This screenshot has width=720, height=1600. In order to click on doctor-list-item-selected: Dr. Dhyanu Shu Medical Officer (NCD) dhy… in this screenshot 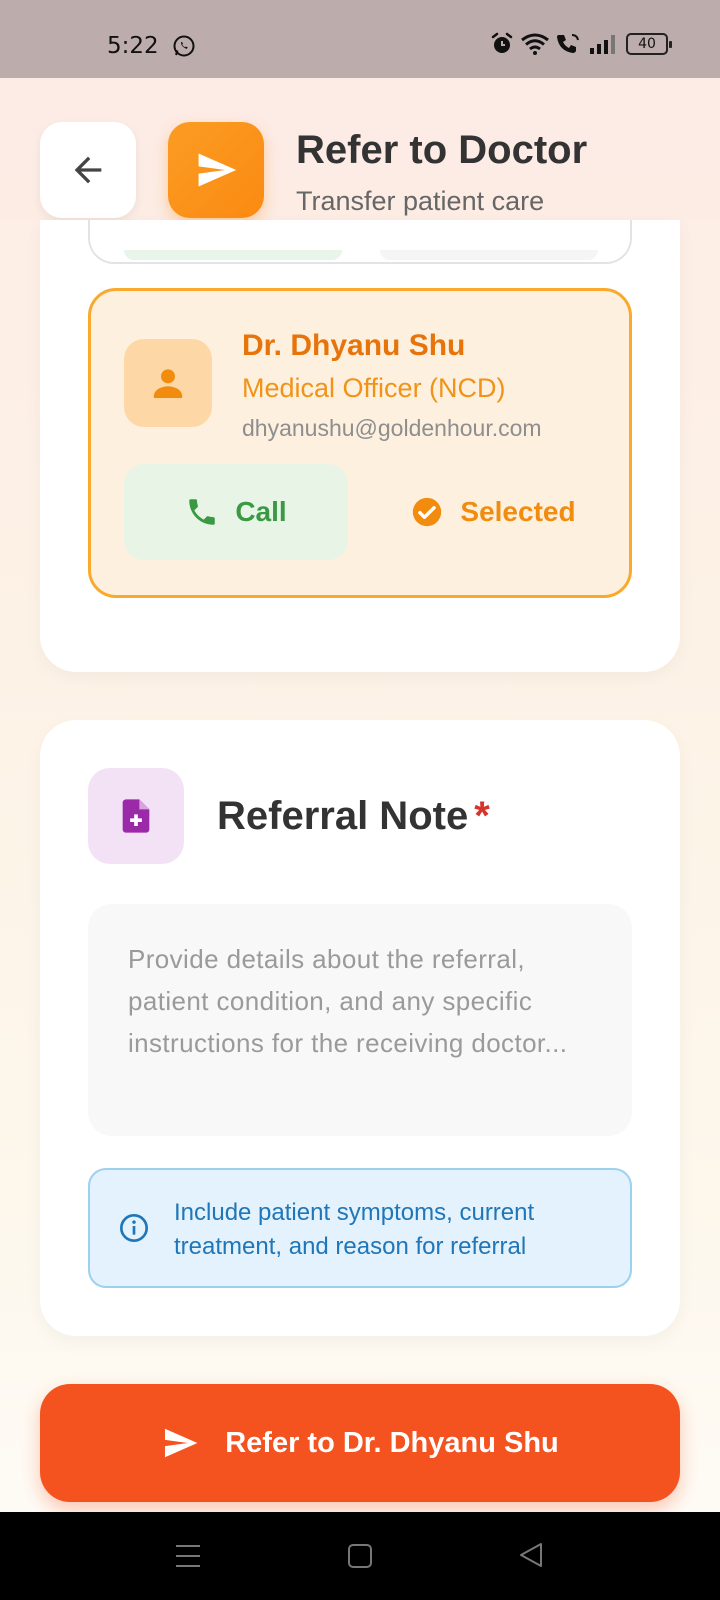, I will do `click(360, 443)`.